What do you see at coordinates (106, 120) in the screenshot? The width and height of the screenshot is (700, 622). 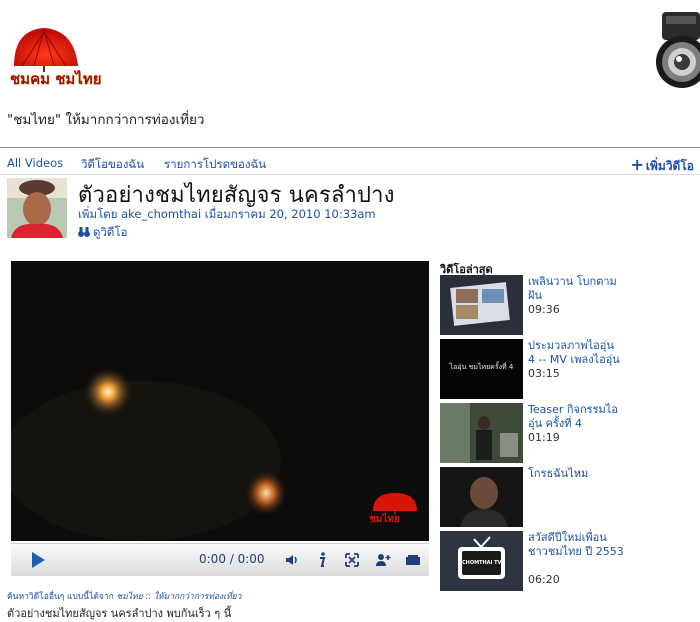 I see `site-tagline: "ชมไทย" ให้มากกว่าการท่องเที่ยว` at bounding box center [106, 120].